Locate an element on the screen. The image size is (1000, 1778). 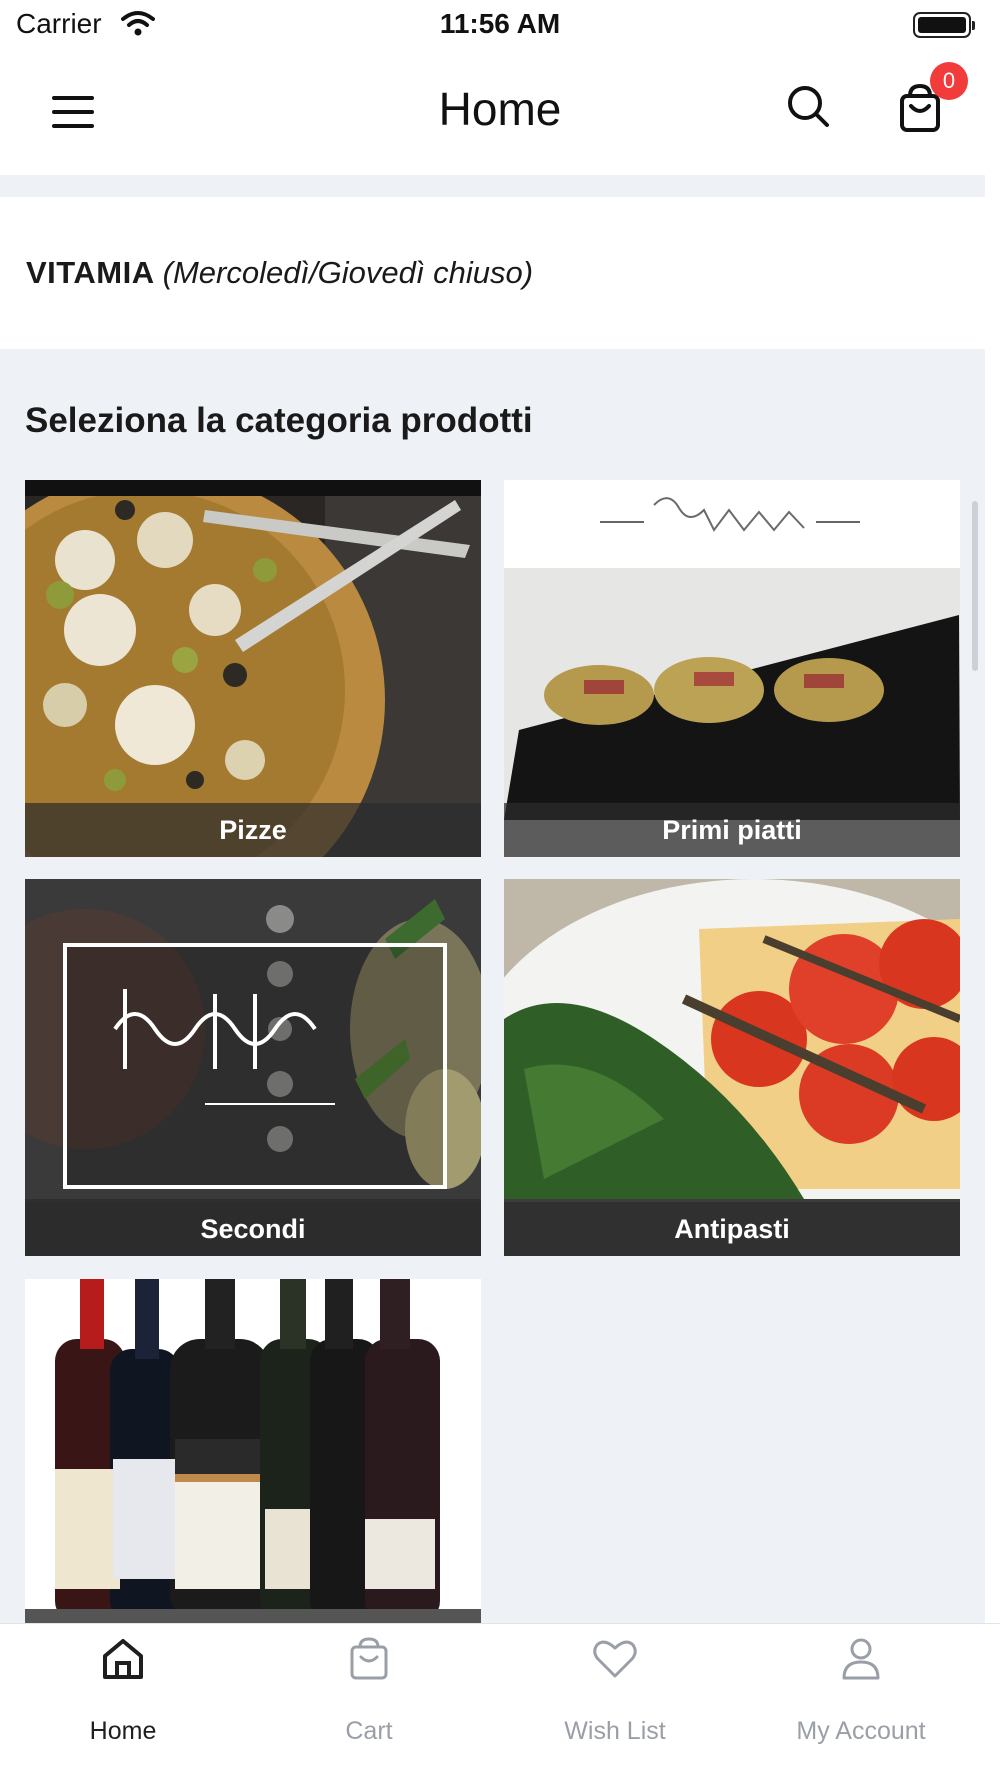
section-title: Seleziona la categoria prodotti is located at coordinates (279, 420).